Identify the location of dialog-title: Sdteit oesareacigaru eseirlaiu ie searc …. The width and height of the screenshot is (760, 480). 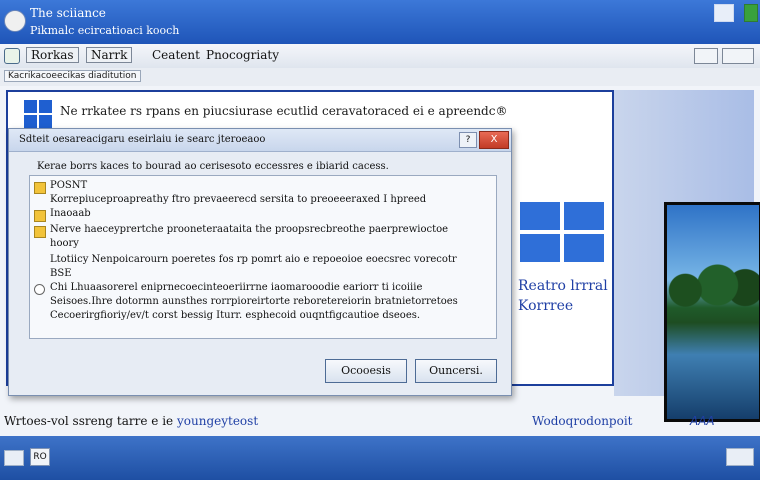
(142, 139).